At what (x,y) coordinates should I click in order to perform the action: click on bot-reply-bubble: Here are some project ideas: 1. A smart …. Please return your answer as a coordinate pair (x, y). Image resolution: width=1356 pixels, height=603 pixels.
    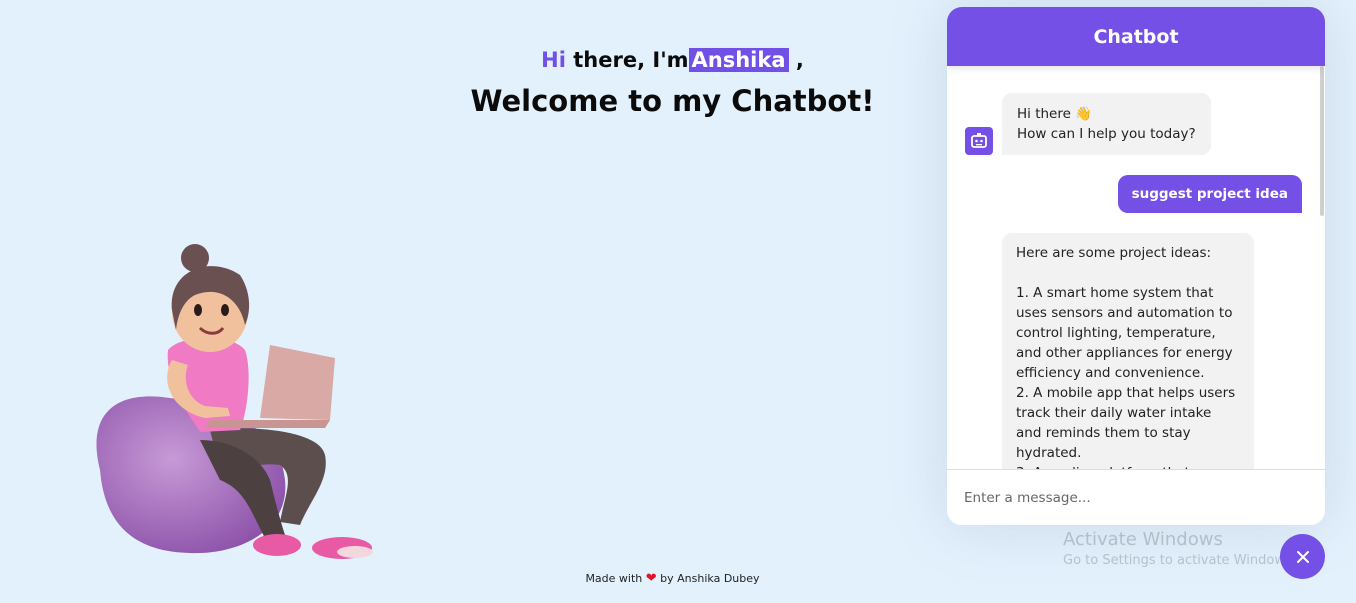
    Looking at the image, I should click on (1128, 351).